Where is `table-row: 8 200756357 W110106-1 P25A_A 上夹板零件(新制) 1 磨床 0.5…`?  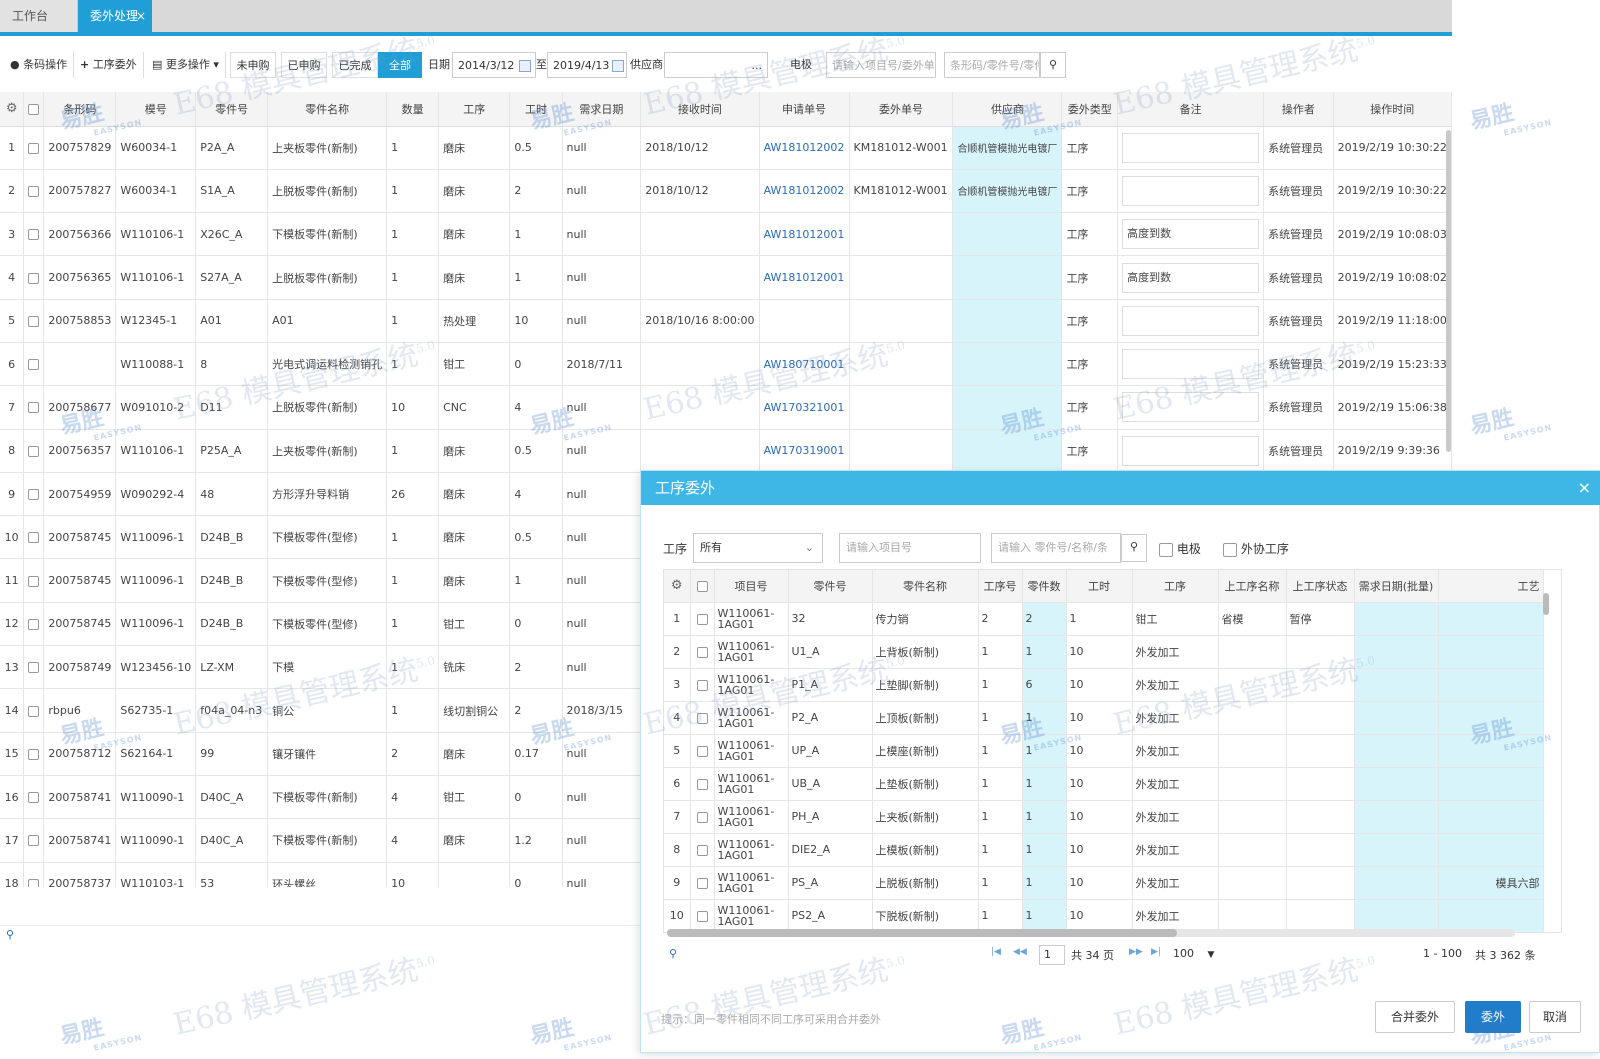
table-row: 8 200756357 W110106-1 P25A_A 上夹板零件(新制) 1 磨床 0.5… is located at coordinates (726, 451).